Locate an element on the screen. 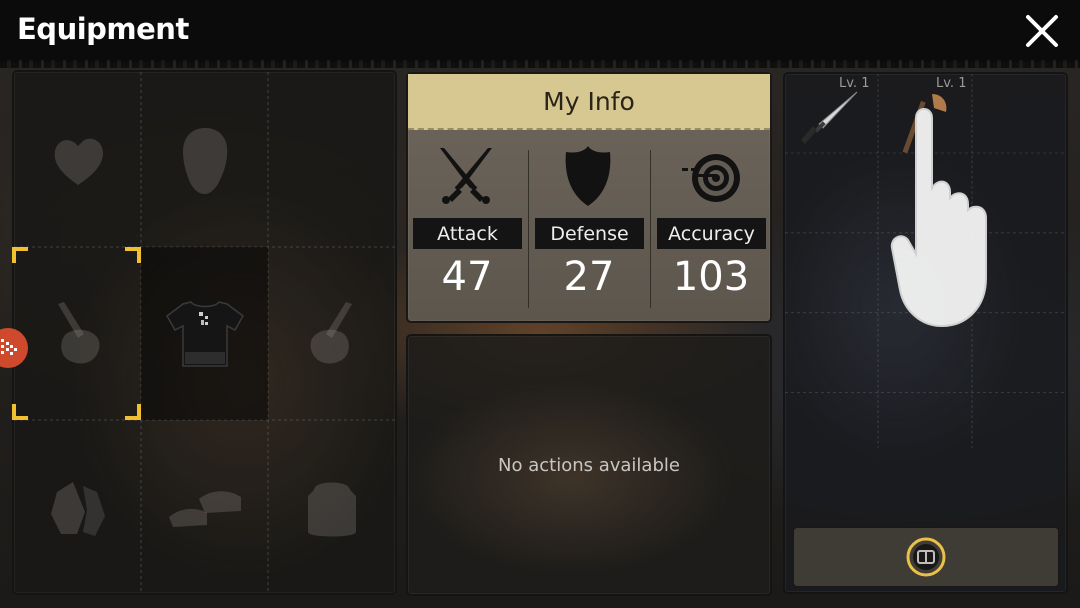 The height and width of the screenshot is (608, 1080). bag-button is located at coordinates (926, 557).